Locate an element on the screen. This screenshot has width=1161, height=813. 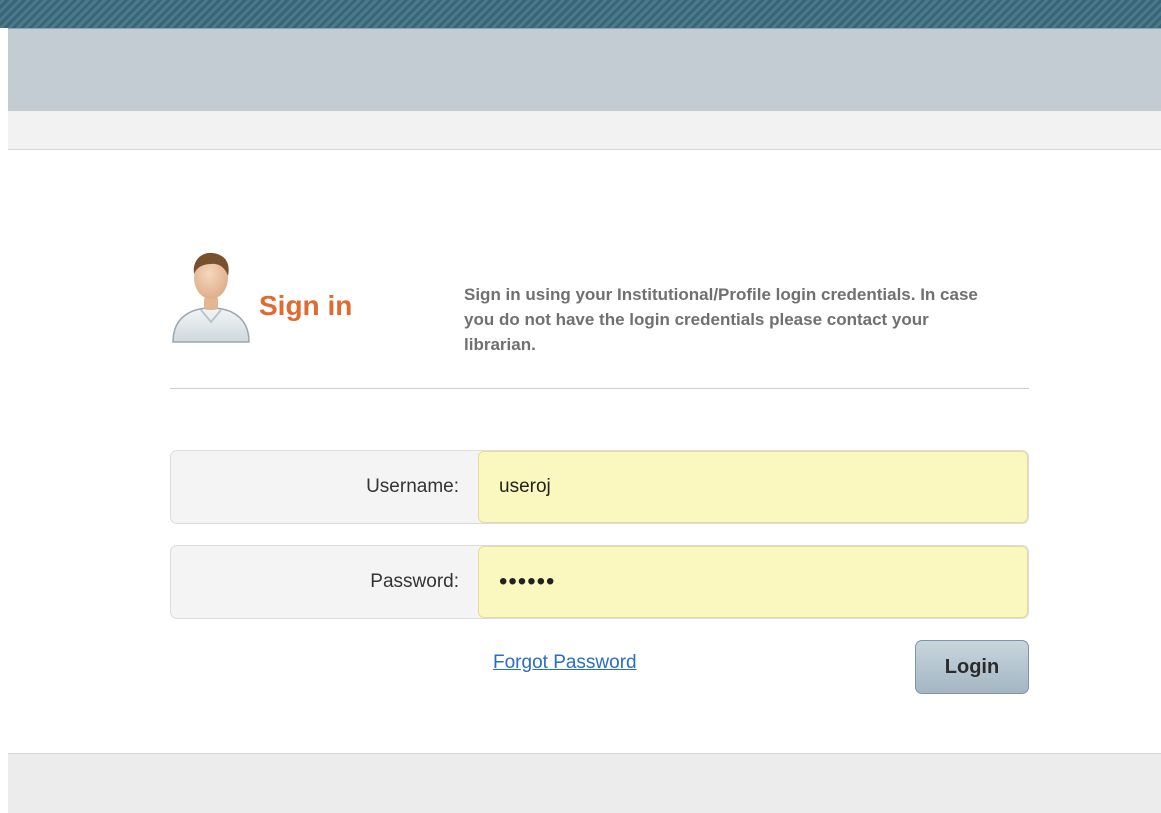
site-footer is located at coordinates (584, 783).